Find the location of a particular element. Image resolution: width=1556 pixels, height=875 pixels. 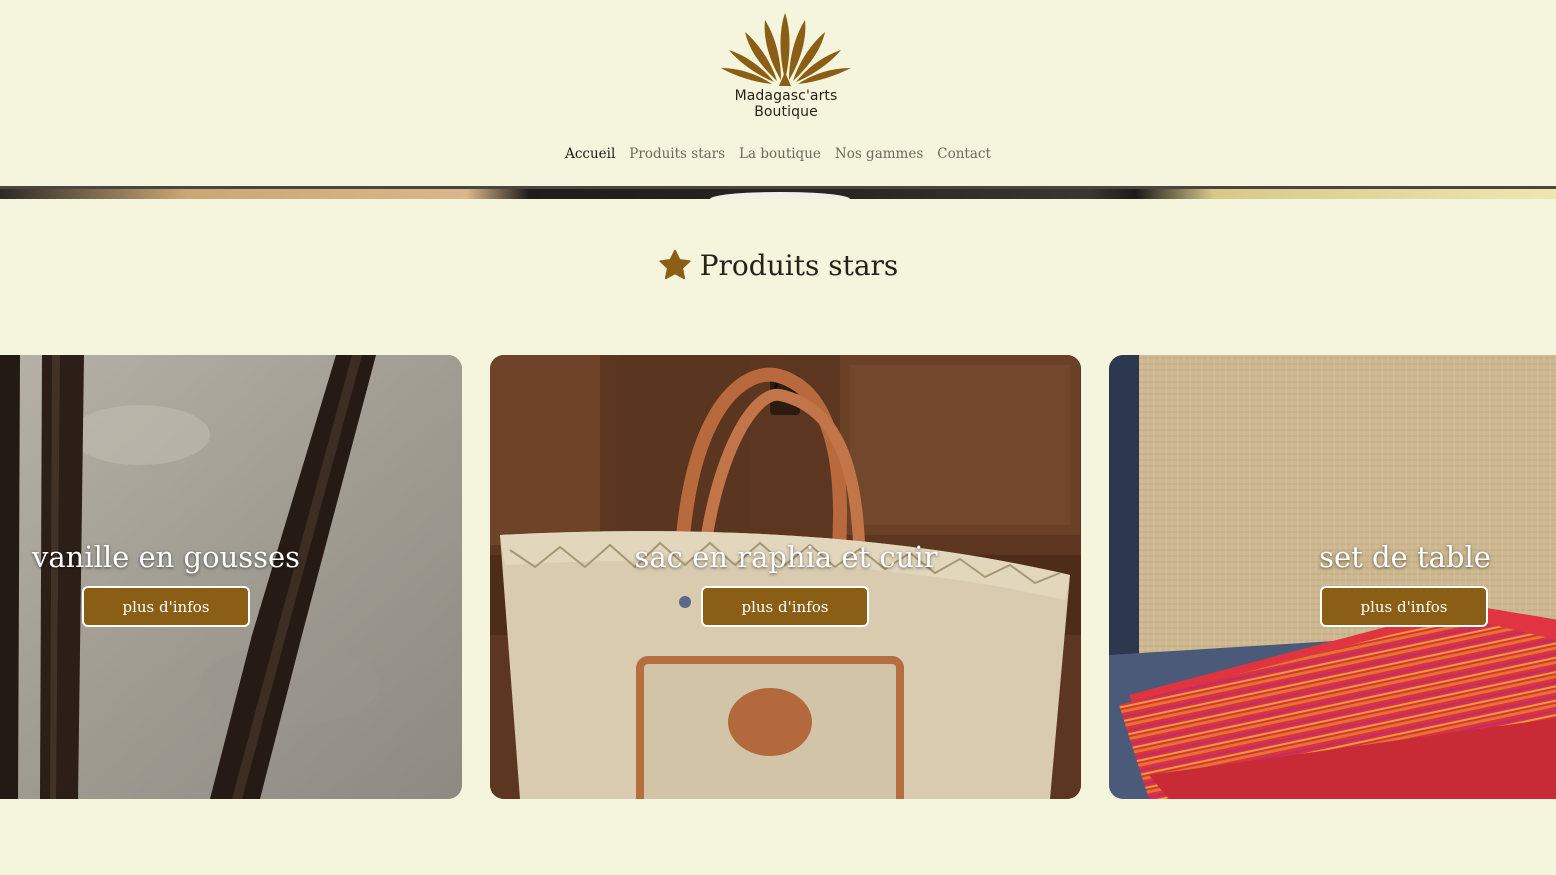

table-set-photo is located at coordinates (1332, 577).